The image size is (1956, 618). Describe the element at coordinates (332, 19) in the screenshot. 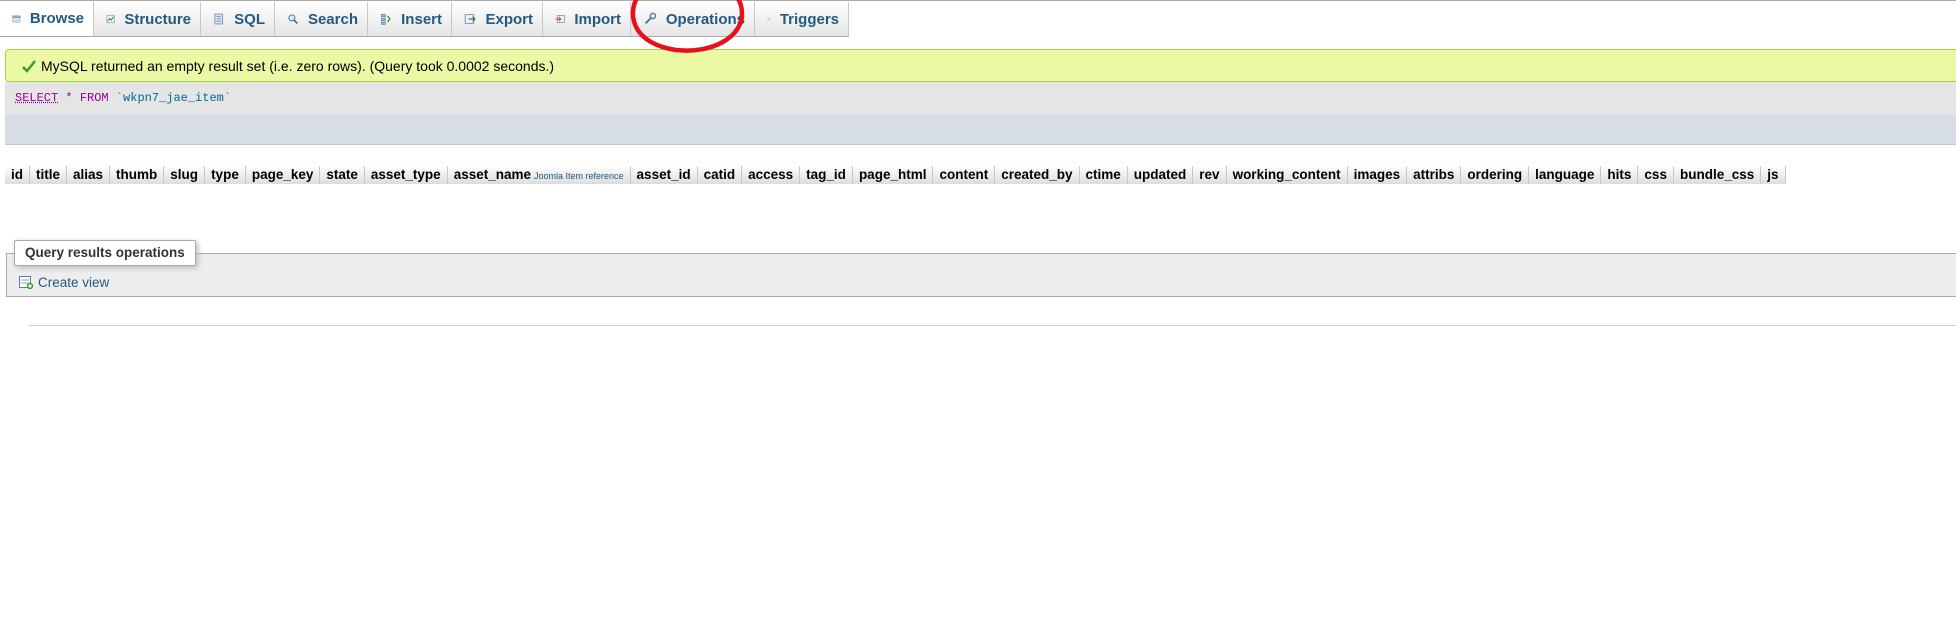

I see `tab-label-search: Search` at that location.